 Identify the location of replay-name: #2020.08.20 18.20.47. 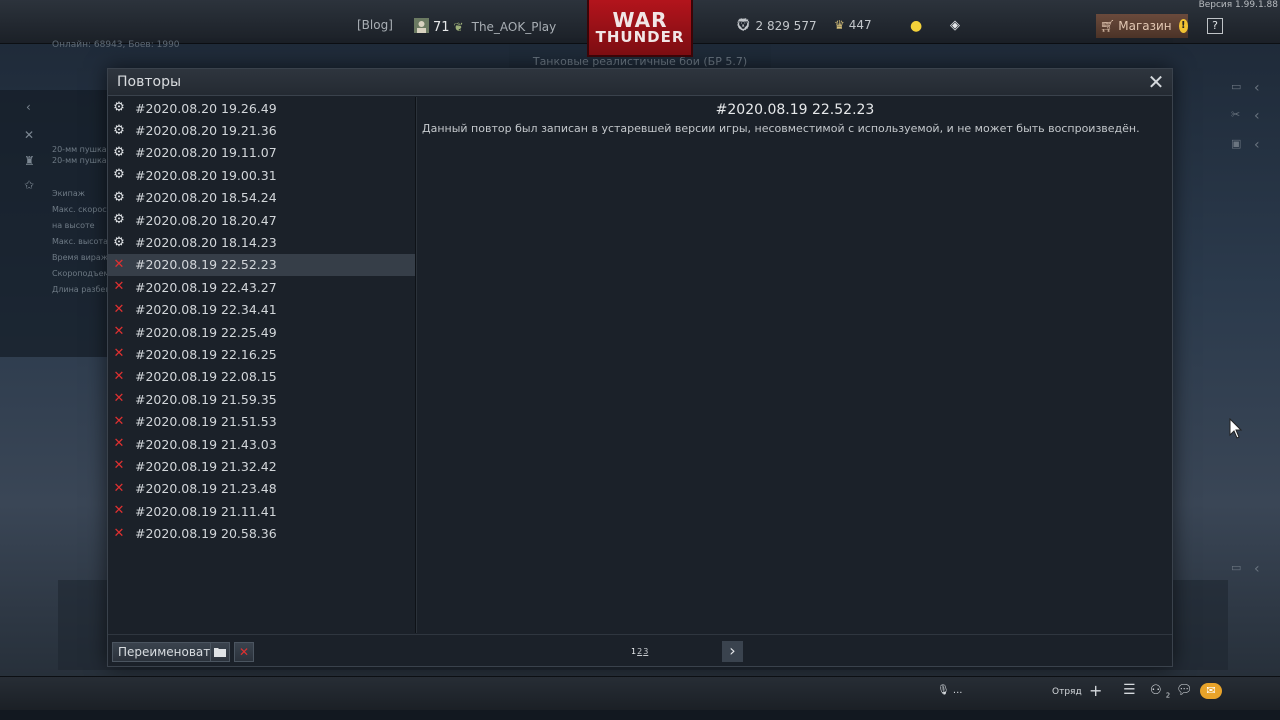
(206, 220).